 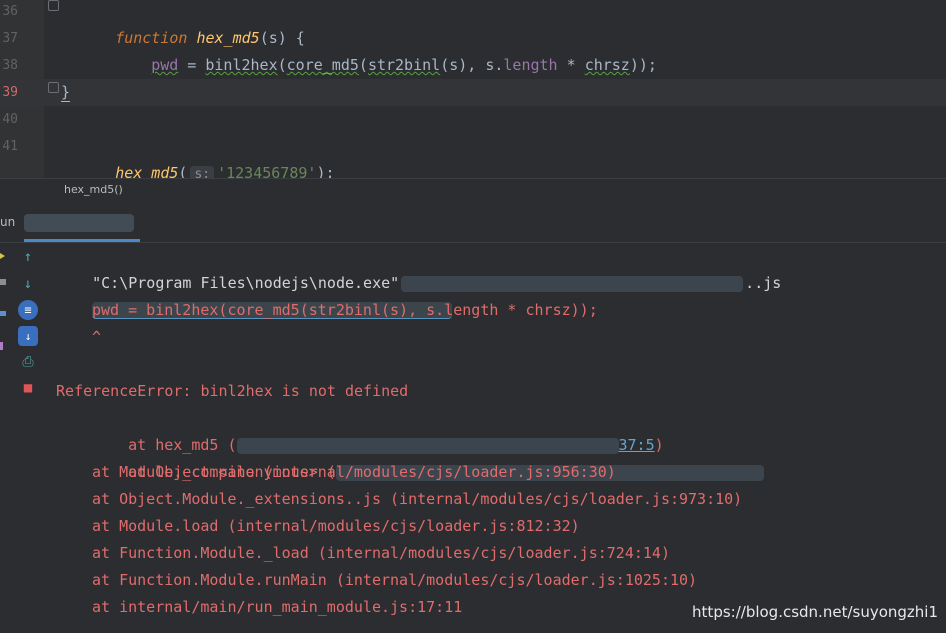 What do you see at coordinates (97, 337) in the screenshot?
I see `console-line: ^` at bounding box center [97, 337].